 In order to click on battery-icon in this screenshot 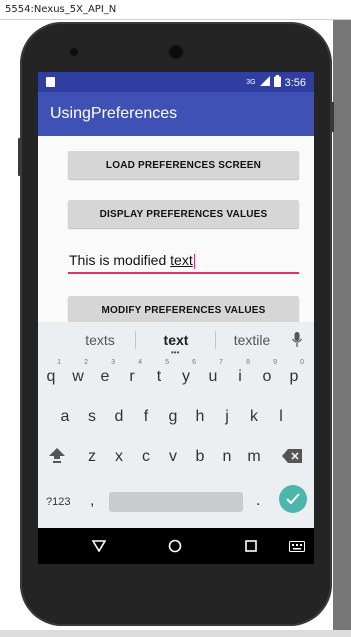, I will do `click(277, 82)`.